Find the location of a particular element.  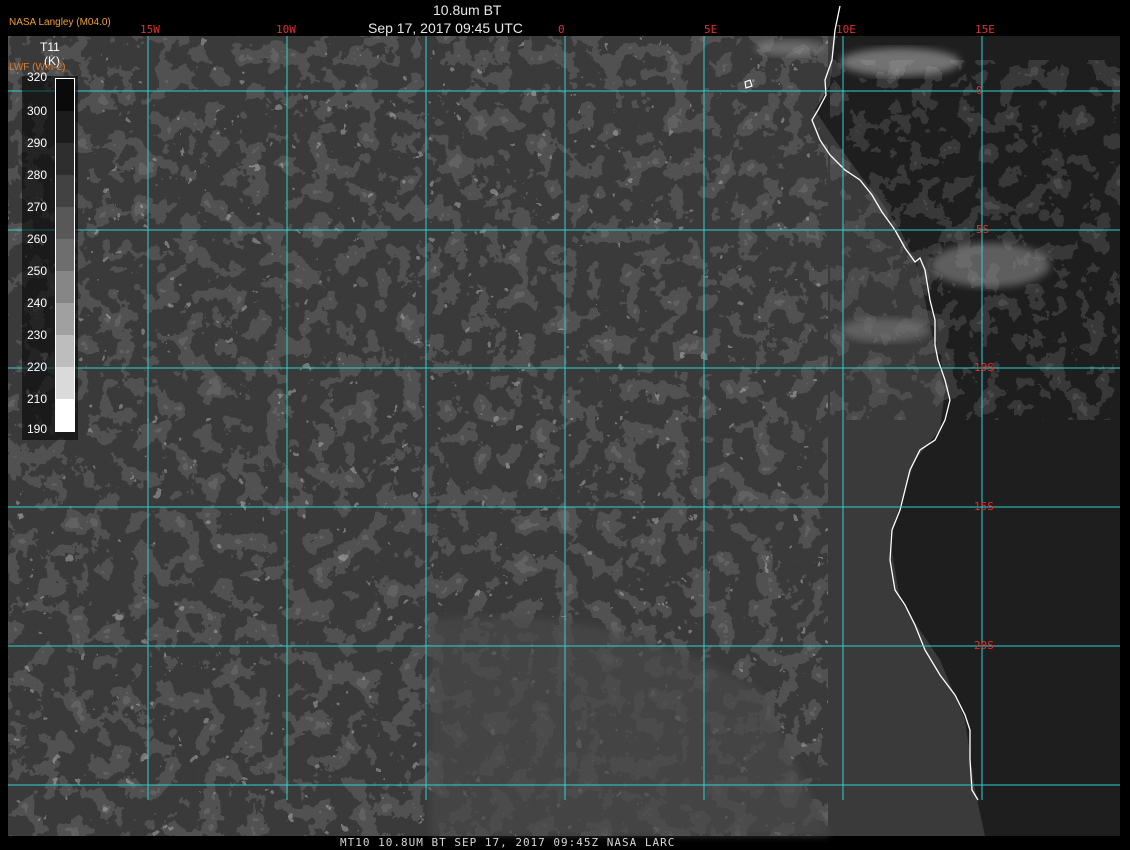

lon-label: 10E is located at coordinates (846, 29).